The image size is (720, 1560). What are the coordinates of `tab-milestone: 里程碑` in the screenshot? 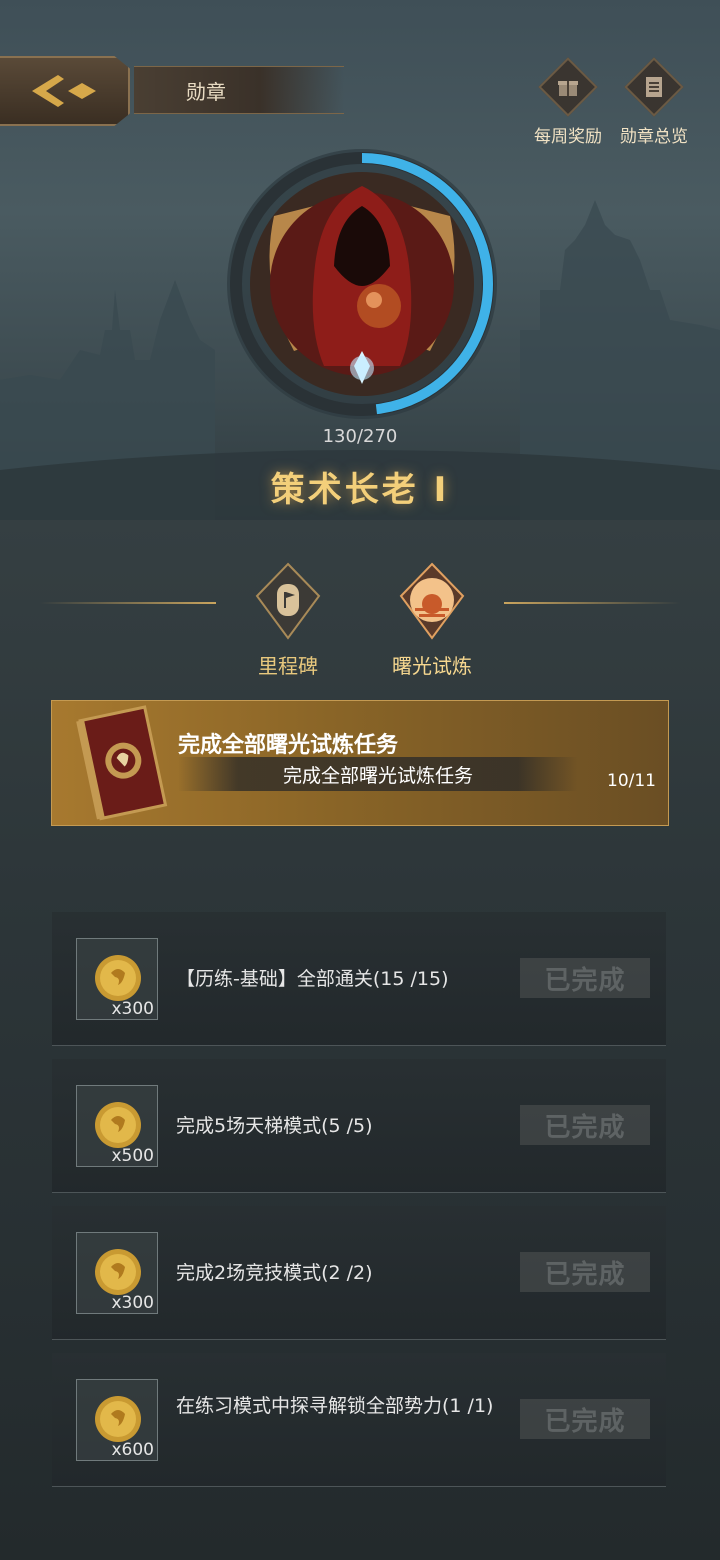 It's located at (288, 620).